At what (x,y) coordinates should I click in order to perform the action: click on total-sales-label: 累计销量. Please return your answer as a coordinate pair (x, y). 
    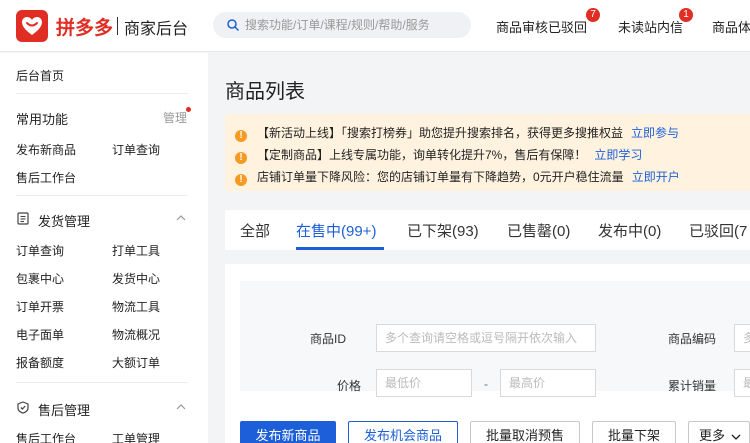
    Looking at the image, I should click on (692, 386).